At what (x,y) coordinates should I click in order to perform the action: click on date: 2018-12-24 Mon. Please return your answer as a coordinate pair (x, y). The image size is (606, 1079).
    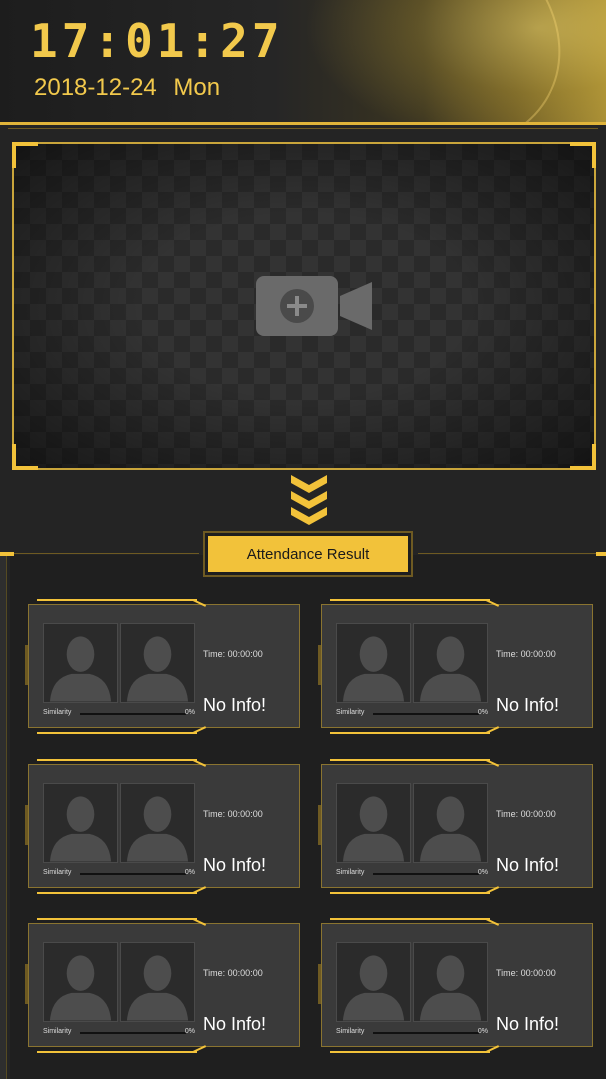
    Looking at the image, I should click on (127, 87).